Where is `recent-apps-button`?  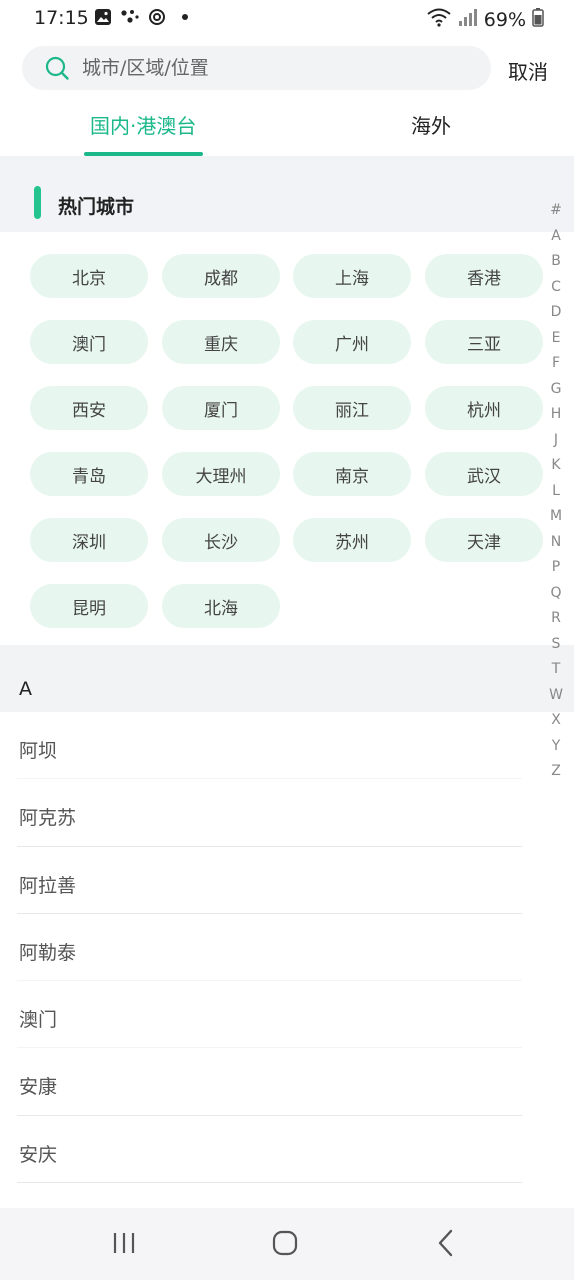
recent-apps-button is located at coordinates (124, 1245).